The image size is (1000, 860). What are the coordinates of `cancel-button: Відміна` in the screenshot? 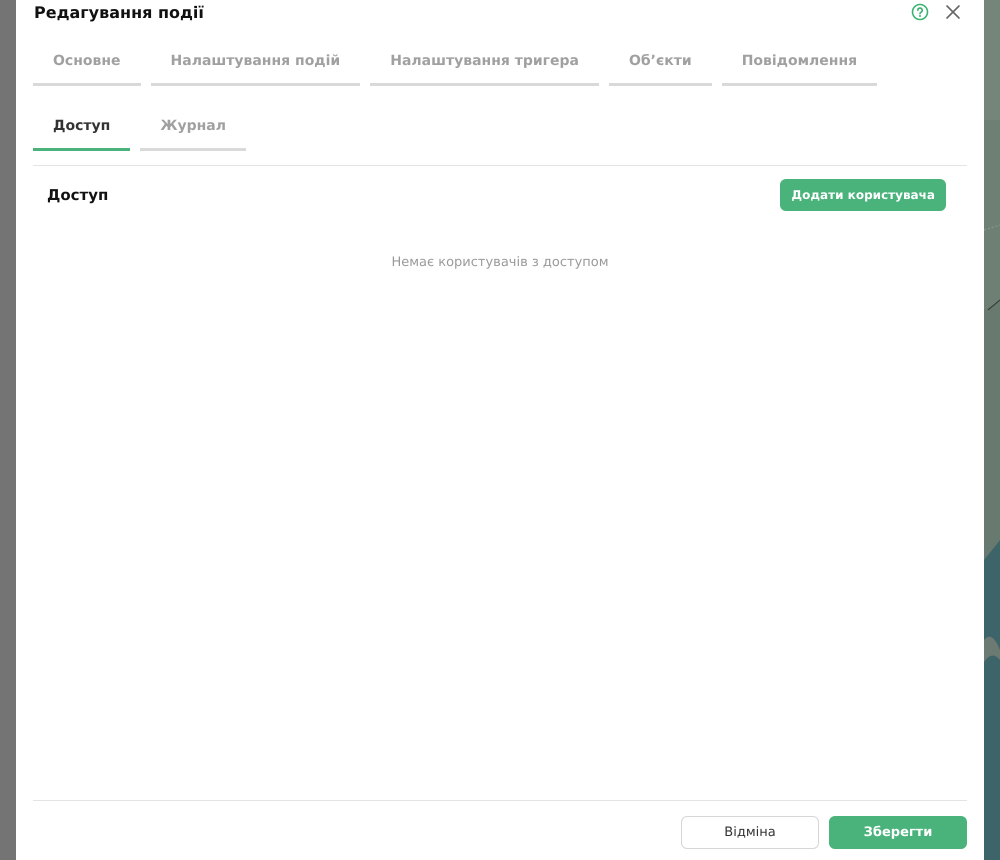 It's located at (750, 832).